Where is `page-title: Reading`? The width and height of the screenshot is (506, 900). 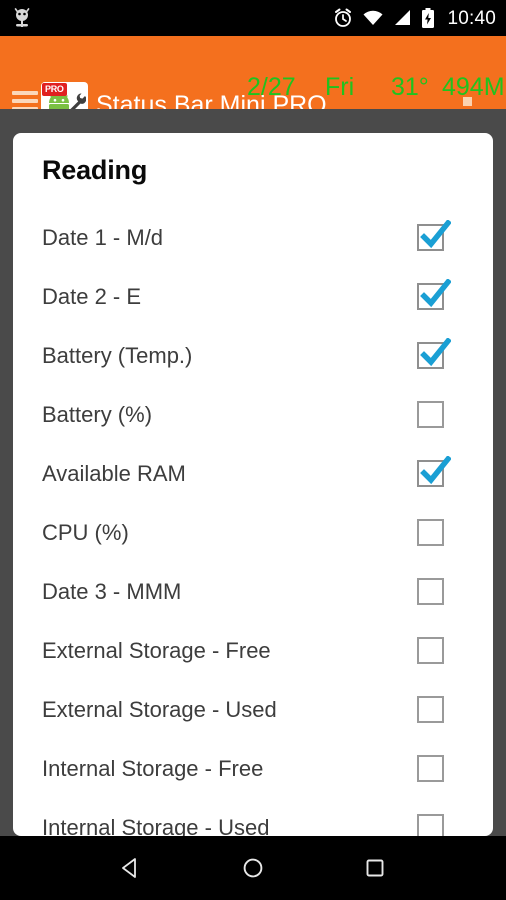 page-title: Reading is located at coordinates (95, 170).